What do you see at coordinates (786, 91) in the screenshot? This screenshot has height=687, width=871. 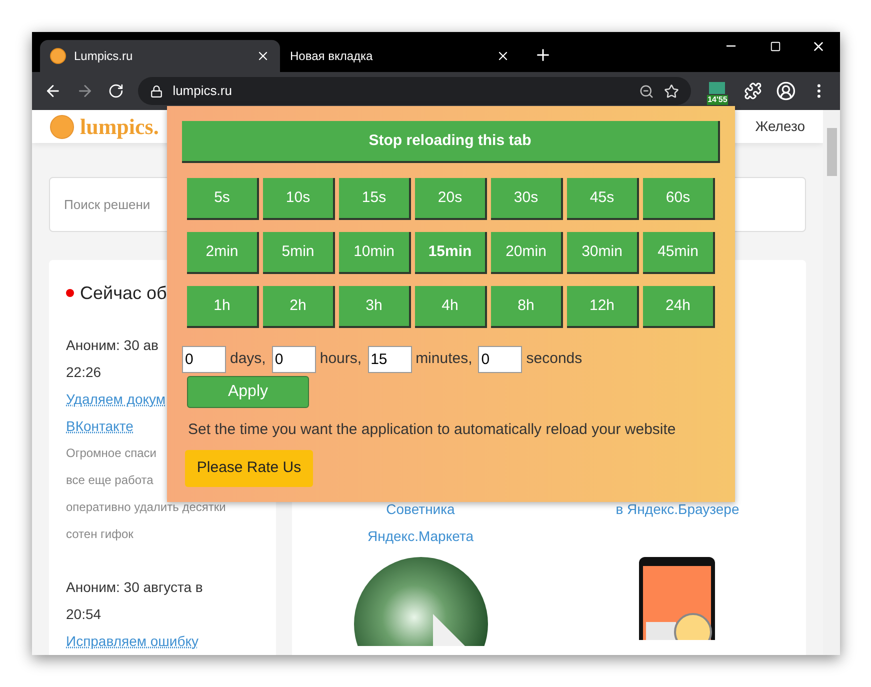 I see `profile-icon` at bounding box center [786, 91].